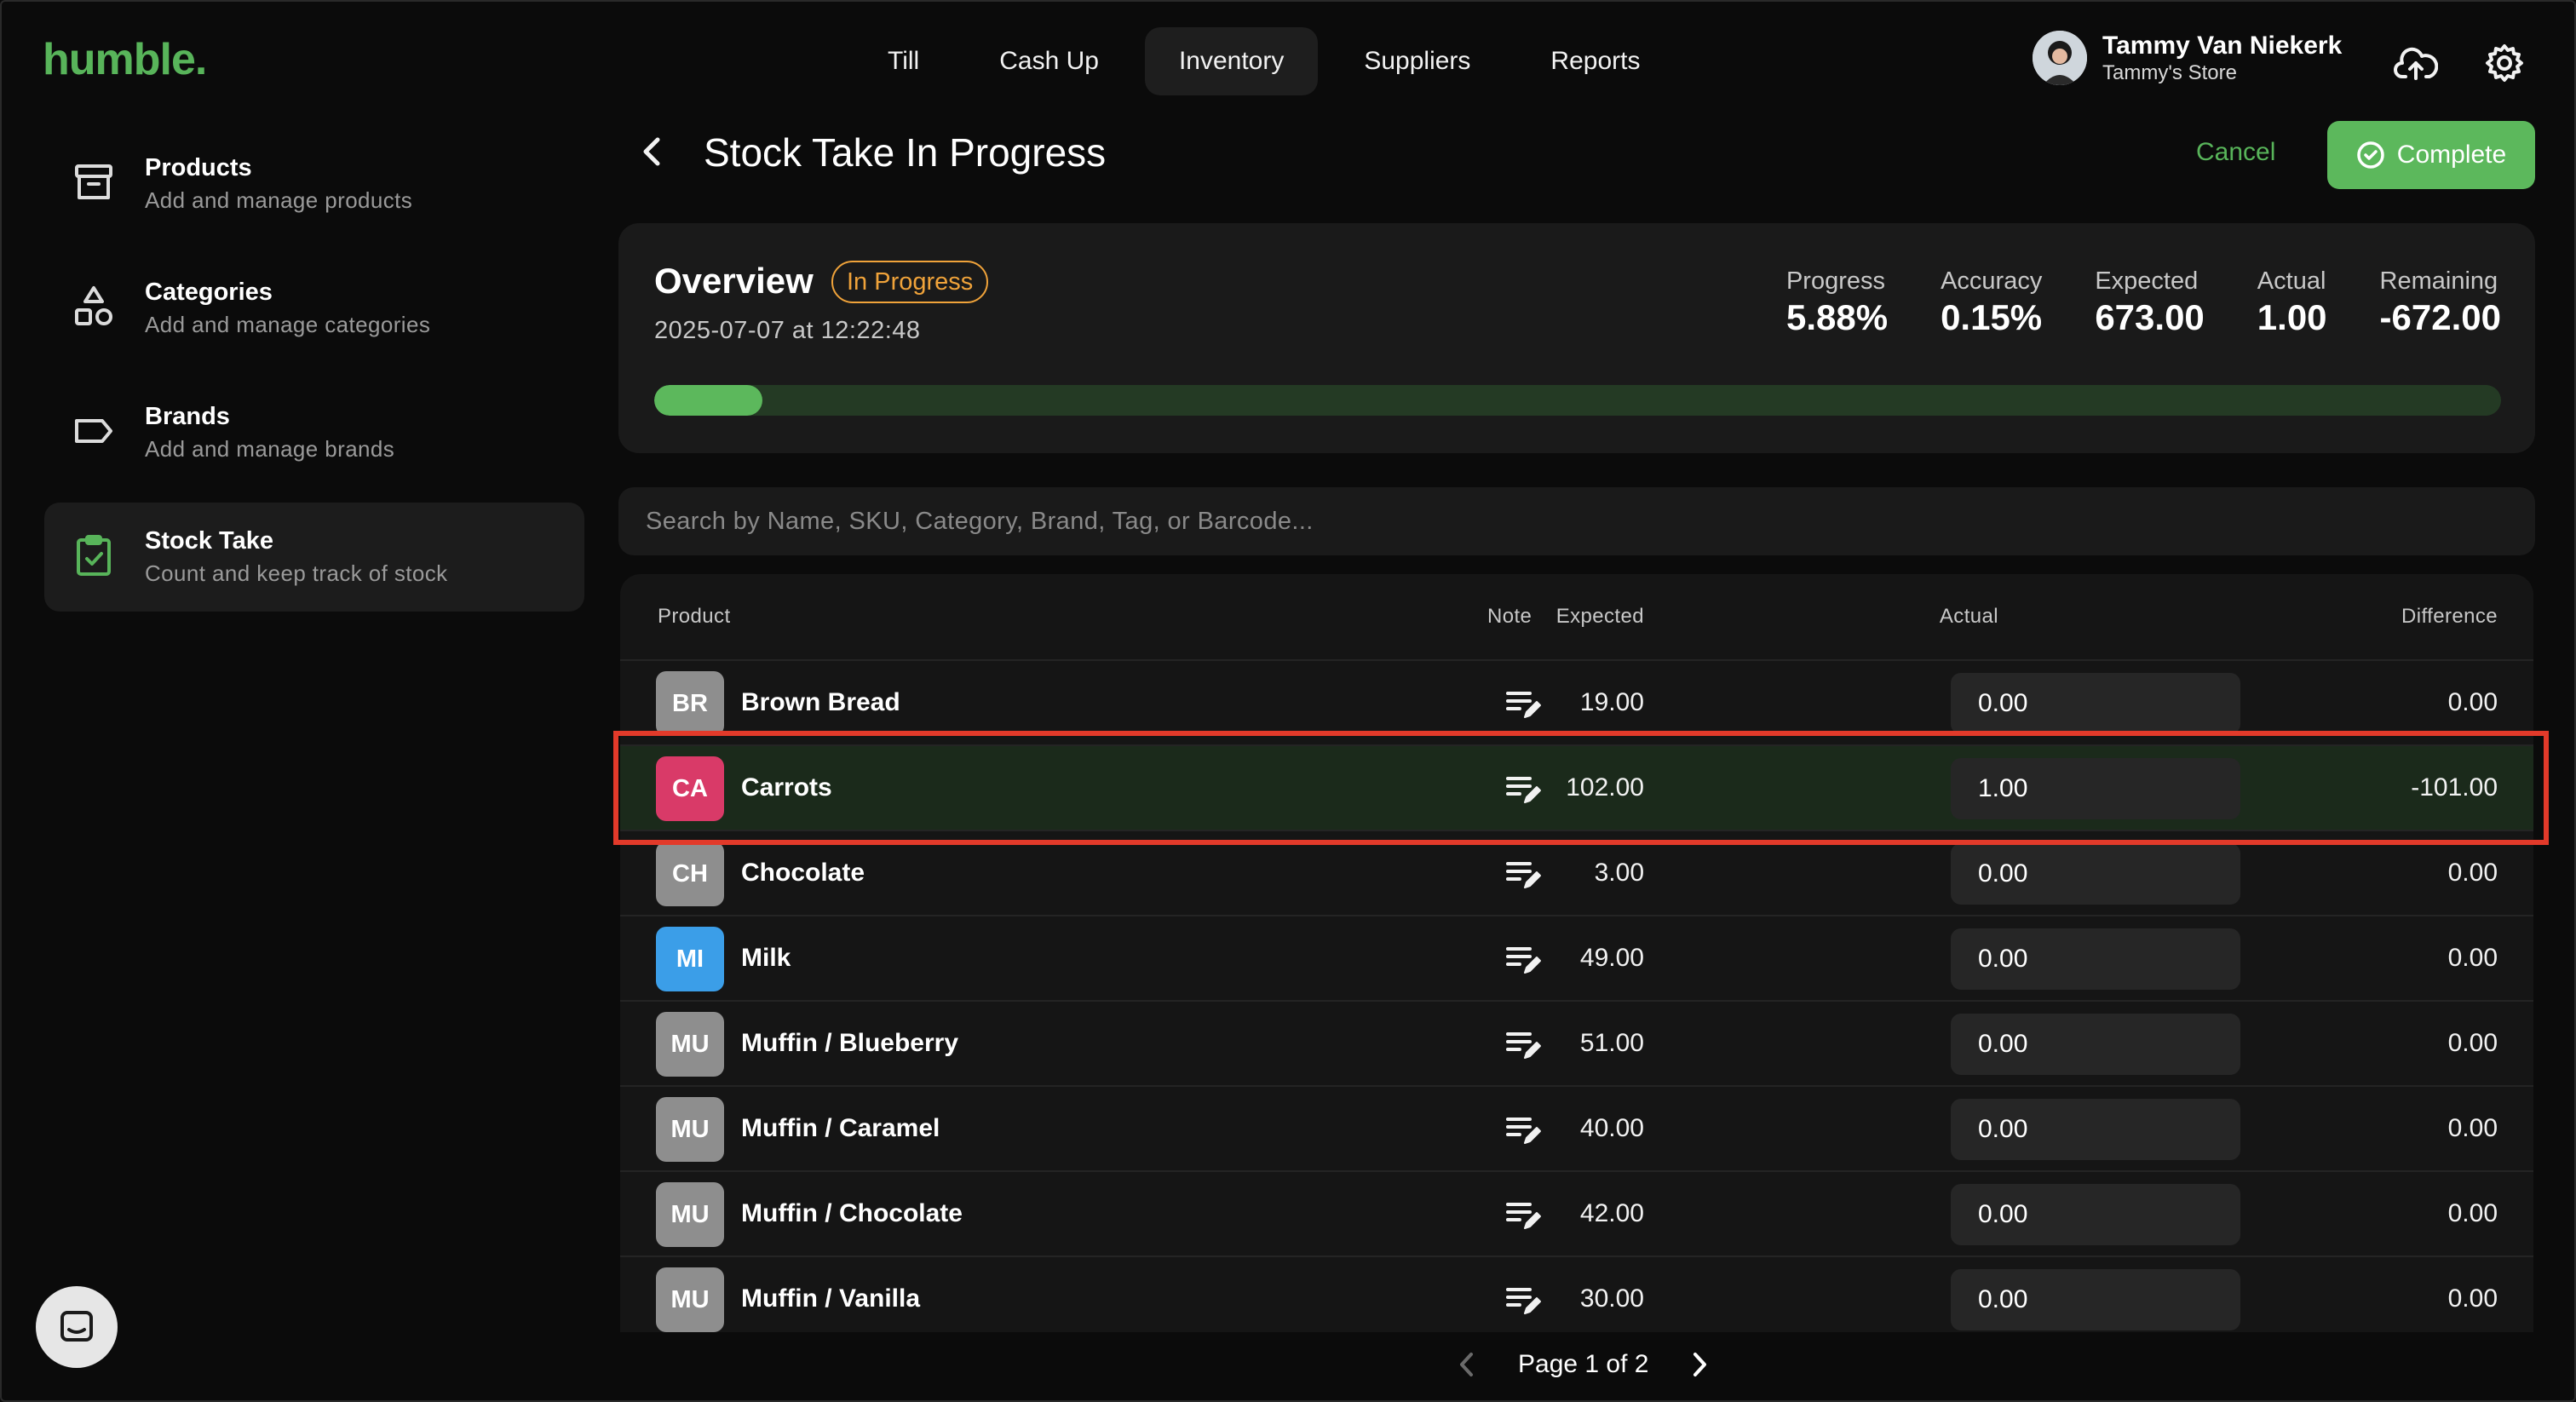 Image resolution: width=2576 pixels, height=1402 pixels. What do you see at coordinates (803, 873) in the screenshot?
I see `product-name: Chocolate` at bounding box center [803, 873].